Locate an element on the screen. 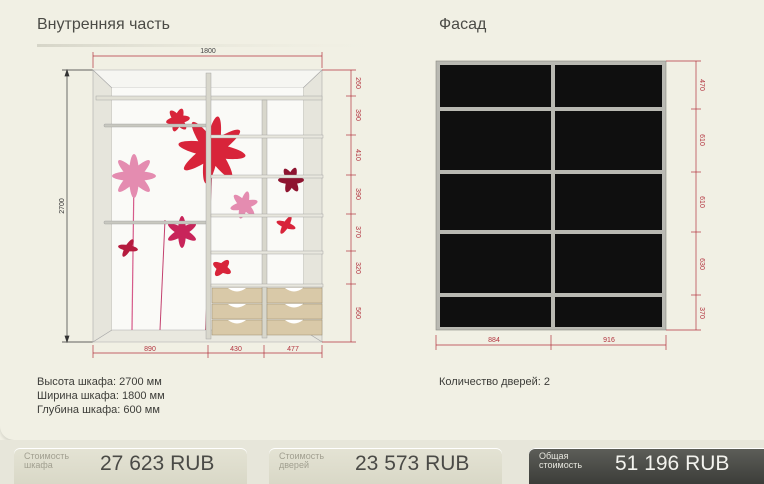 This screenshot has height=484, width=764. cabinet-price-label: Стоимость шкафа is located at coordinates (47, 460).